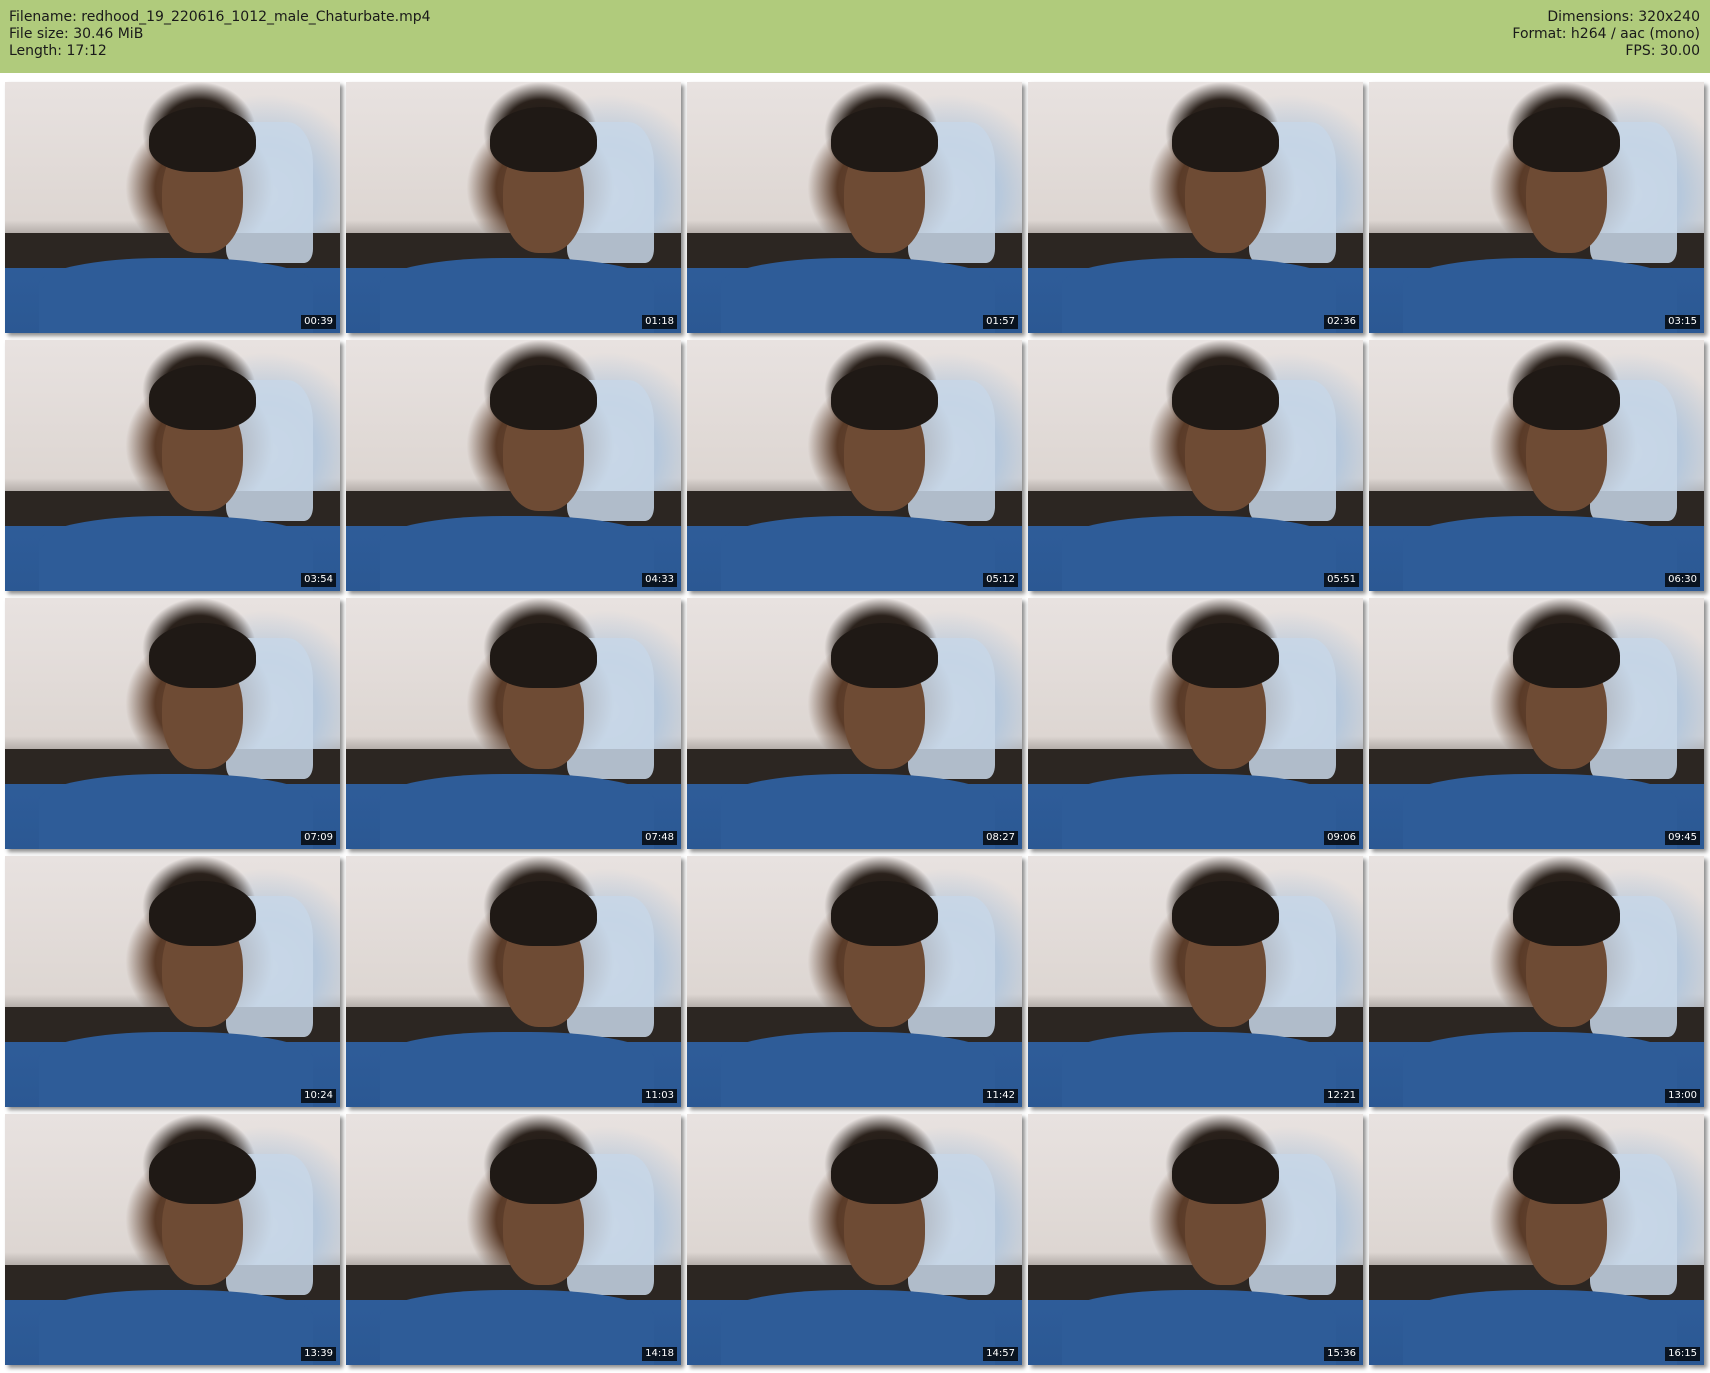 The width and height of the screenshot is (1710, 1373). Describe the element at coordinates (1682, 838) in the screenshot. I see `thumbnail-timestamp: 09:45` at that location.